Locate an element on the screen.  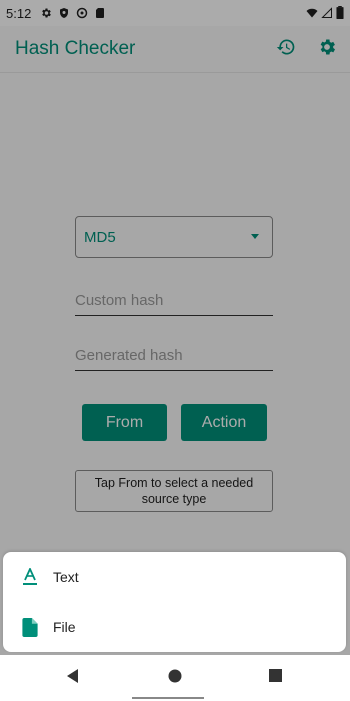
home-icon is located at coordinates (175, 678).